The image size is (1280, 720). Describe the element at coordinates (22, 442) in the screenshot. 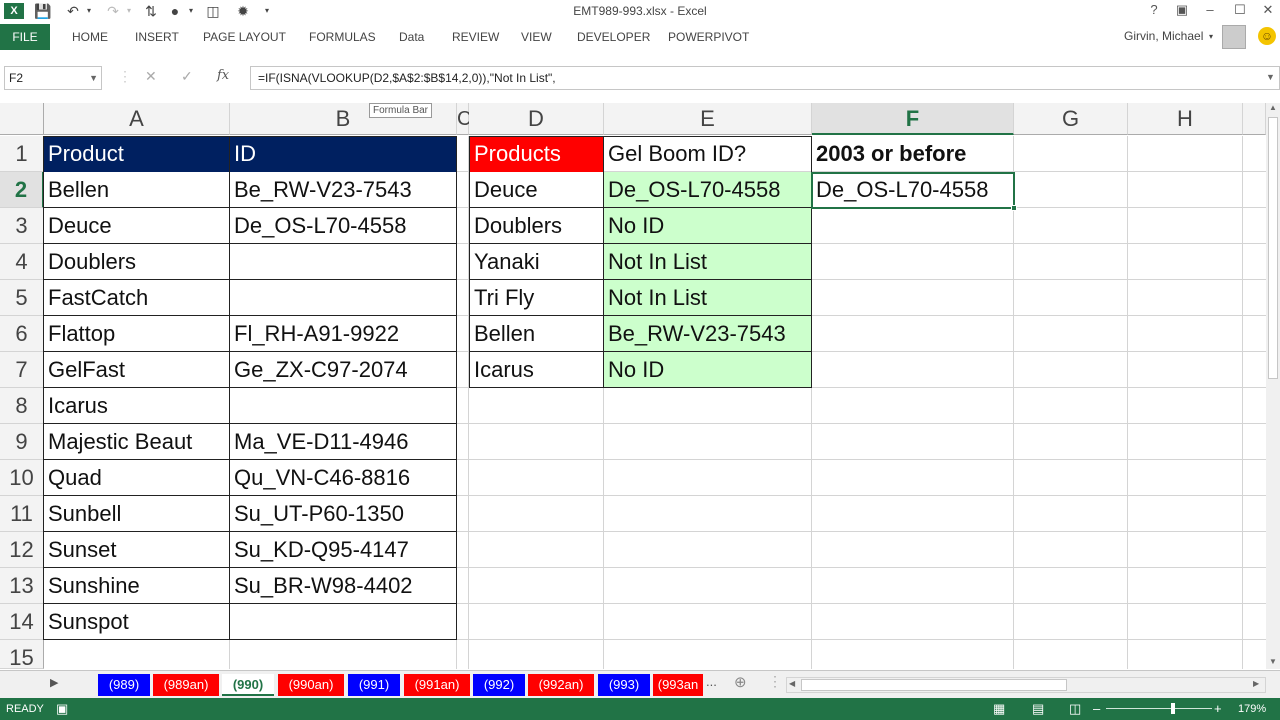

I see `row-header-9: 9` at that location.